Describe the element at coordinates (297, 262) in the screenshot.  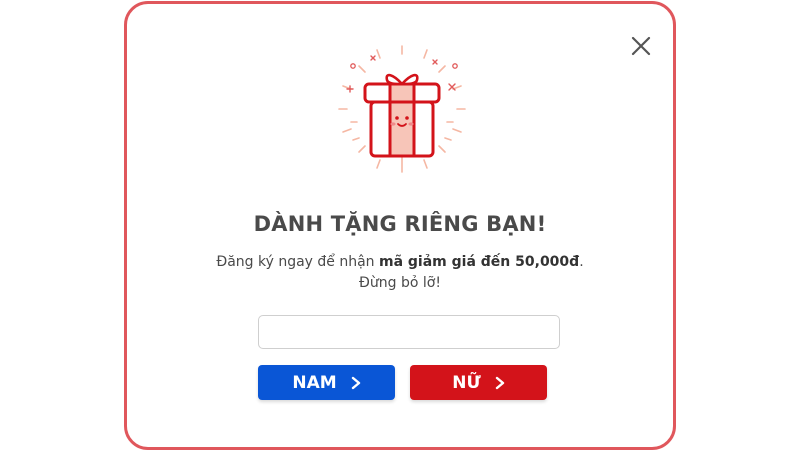
I see `description-prefix: Đăng ký ngay để nhận` at that location.